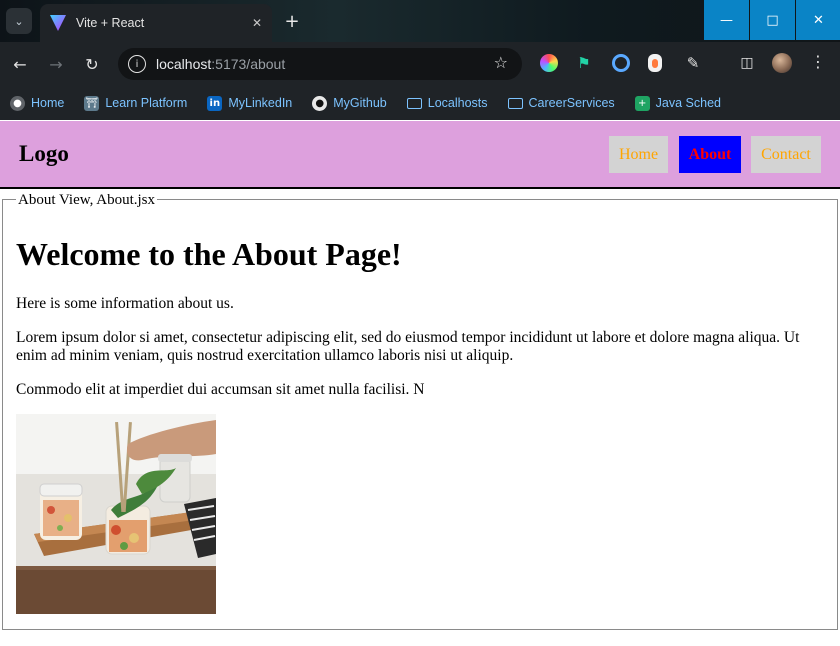 The height and width of the screenshot is (646, 840). I want to click on bookmark-mylinkedin: in MyLinkedIn, so click(250, 103).